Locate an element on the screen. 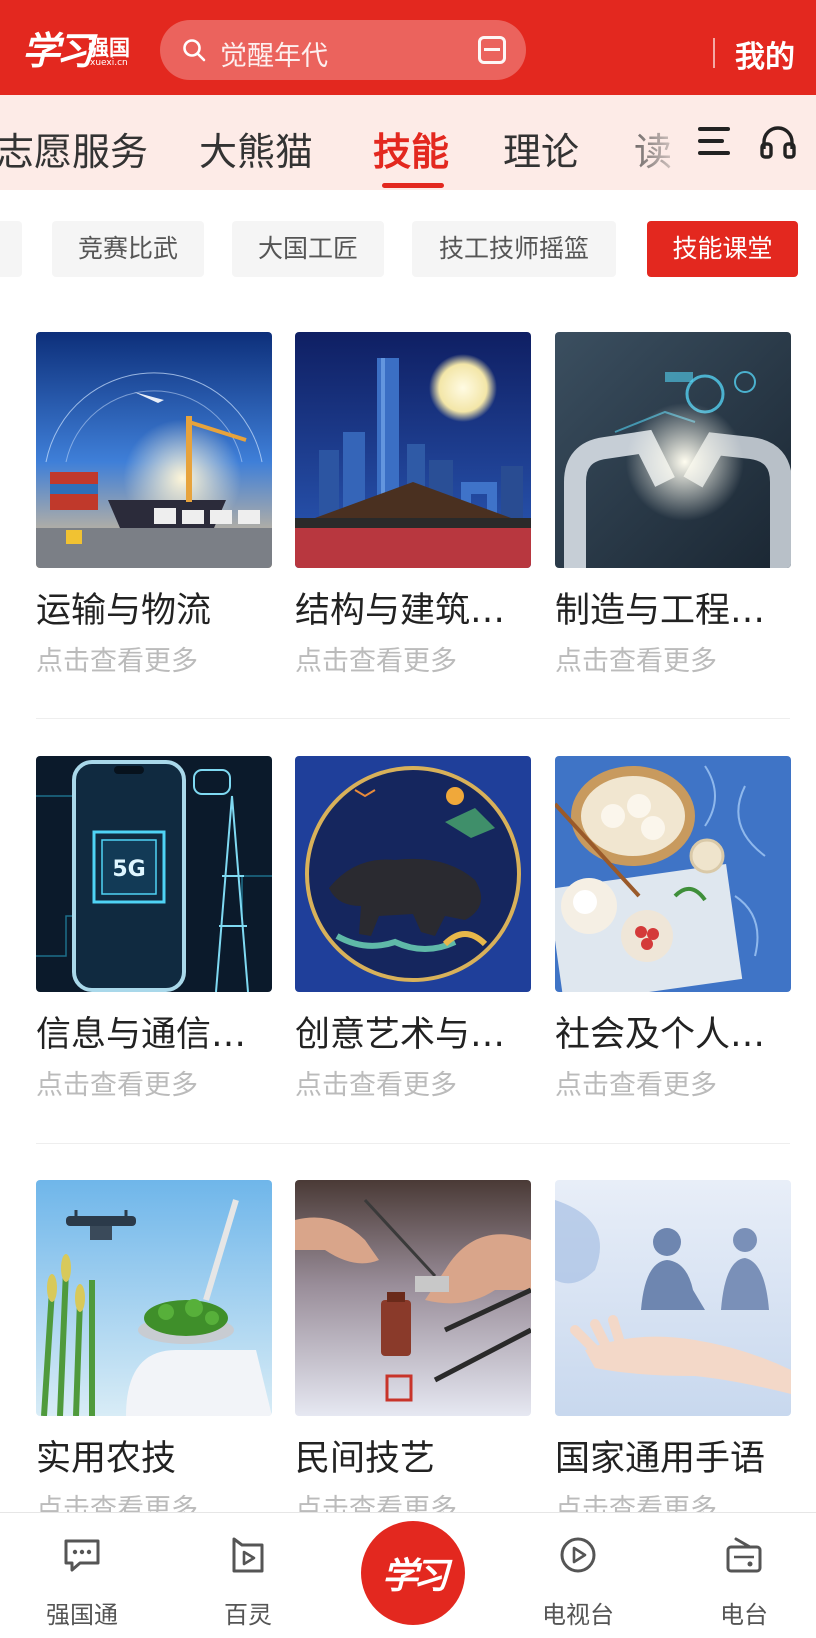 The height and width of the screenshot is (1638, 816). chip-skill-class: 技能课堂 is located at coordinates (722, 249).